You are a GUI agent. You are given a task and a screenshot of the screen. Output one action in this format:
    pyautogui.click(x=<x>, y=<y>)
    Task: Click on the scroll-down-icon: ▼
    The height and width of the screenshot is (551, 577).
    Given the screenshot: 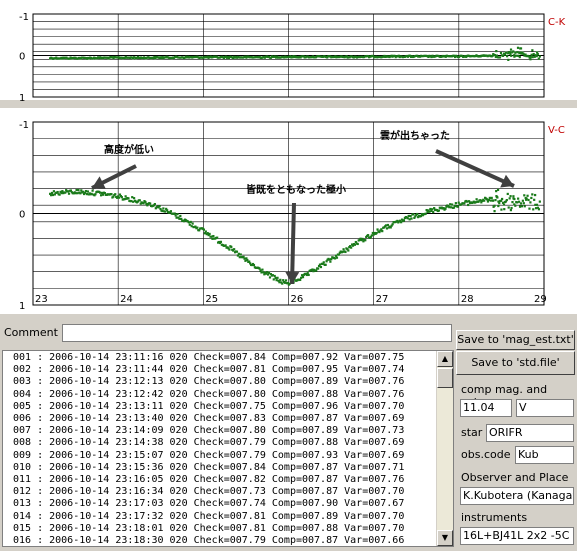 What is the action you would take?
    pyautogui.click(x=445, y=538)
    